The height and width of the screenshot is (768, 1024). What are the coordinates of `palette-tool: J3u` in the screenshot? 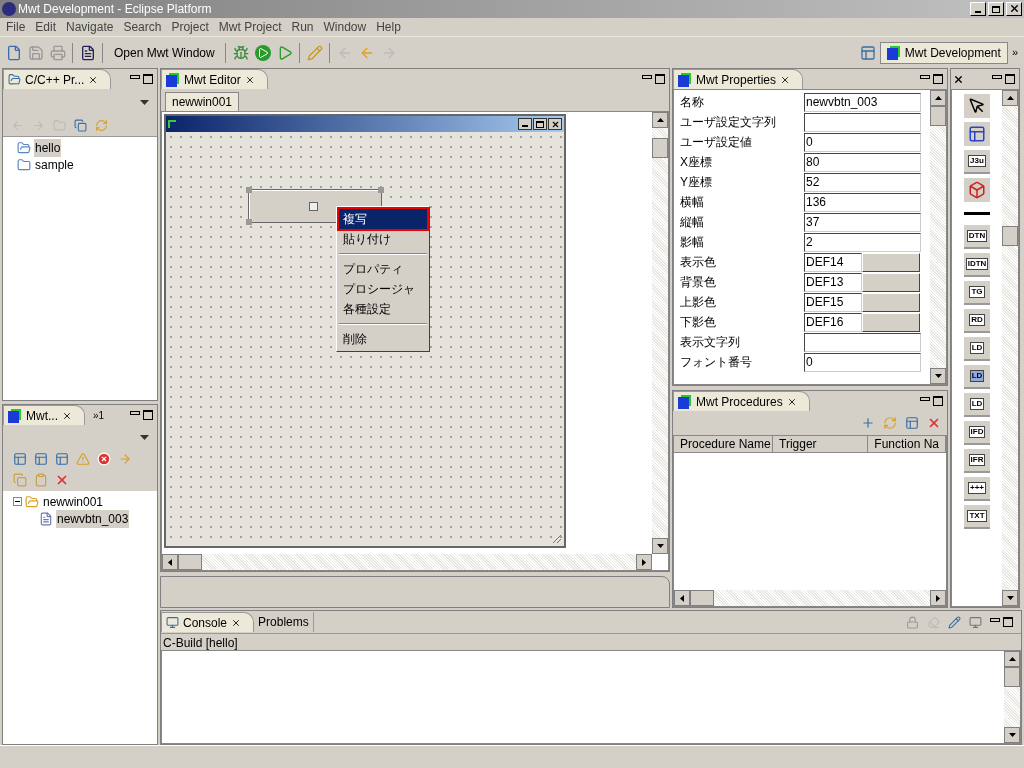 It's located at (977, 161).